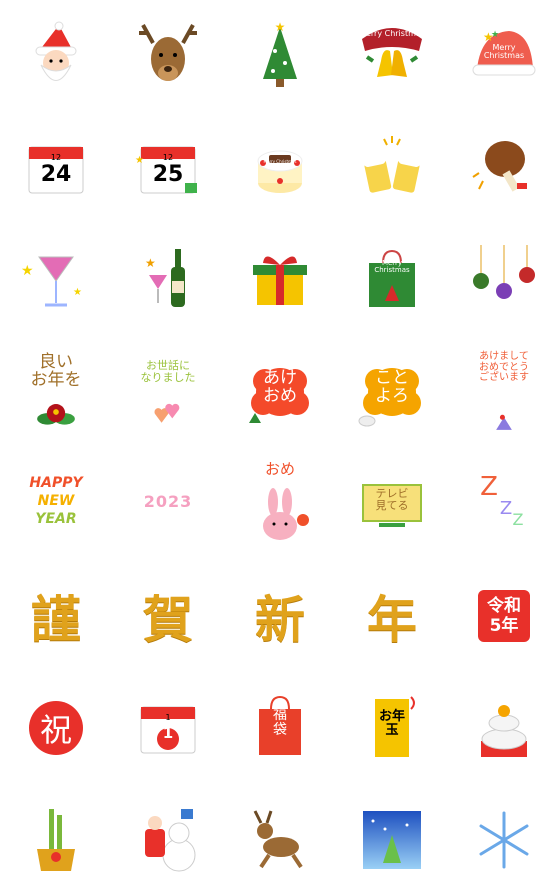 This screenshot has height=896, width=560. I want to click on iwai-text: 祝, so click(56, 728).